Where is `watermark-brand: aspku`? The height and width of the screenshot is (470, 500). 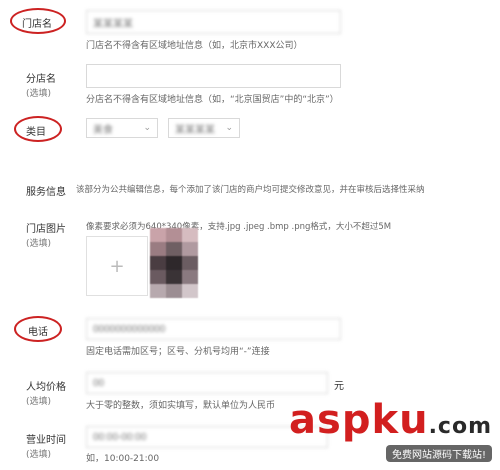
watermark-brand: aspku is located at coordinates (359, 420).